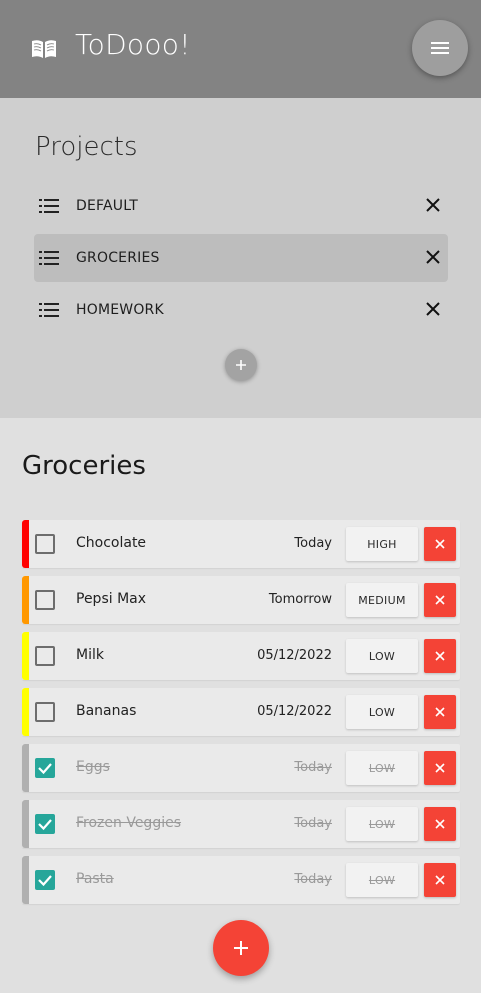  Describe the element at coordinates (241, 600) in the screenshot. I see `task-row: Pepsi Max Tomorrow MEDIUM` at that location.